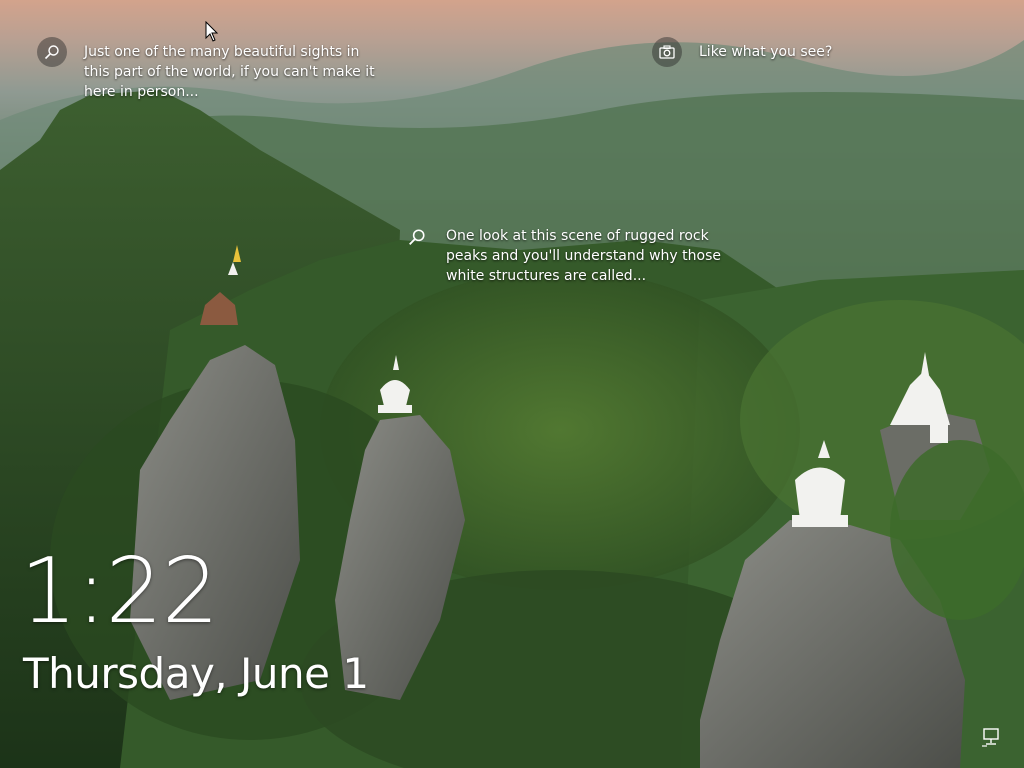  I want to click on lockscreen-time: 1:22, so click(119, 591).